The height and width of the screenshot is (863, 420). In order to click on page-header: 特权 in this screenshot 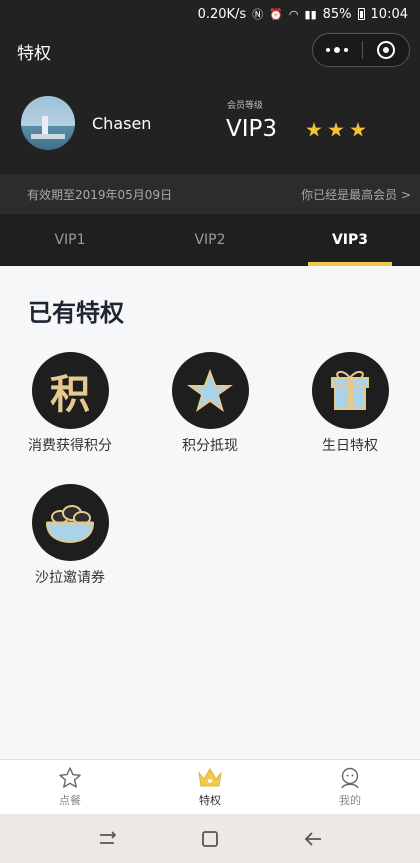, I will do `click(210, 50)`.